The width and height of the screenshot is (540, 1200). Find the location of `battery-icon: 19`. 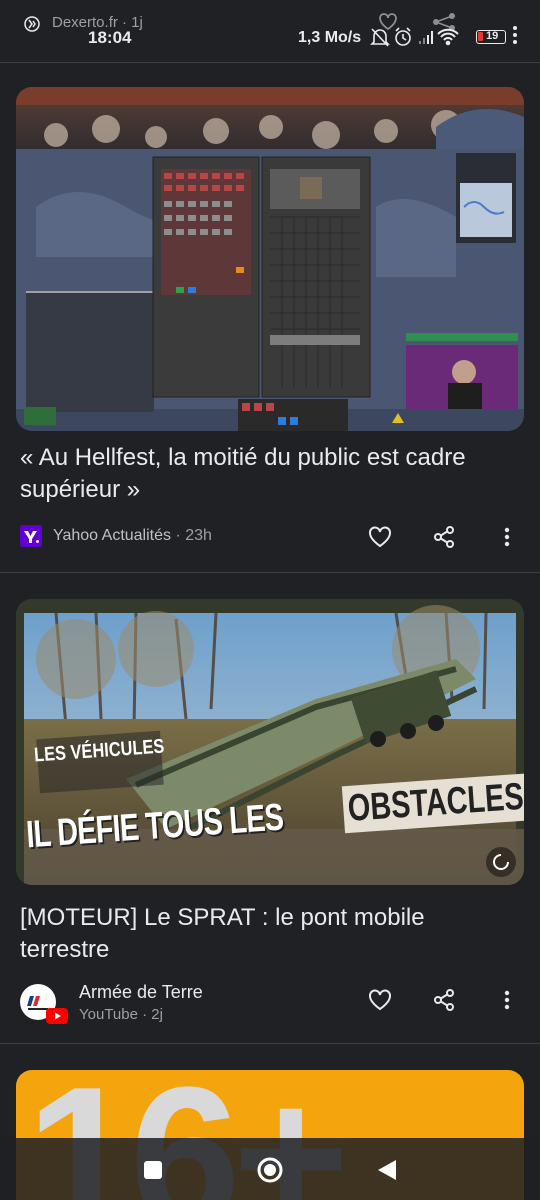

battery-icon: 19 is located at coordinates (491, 37).